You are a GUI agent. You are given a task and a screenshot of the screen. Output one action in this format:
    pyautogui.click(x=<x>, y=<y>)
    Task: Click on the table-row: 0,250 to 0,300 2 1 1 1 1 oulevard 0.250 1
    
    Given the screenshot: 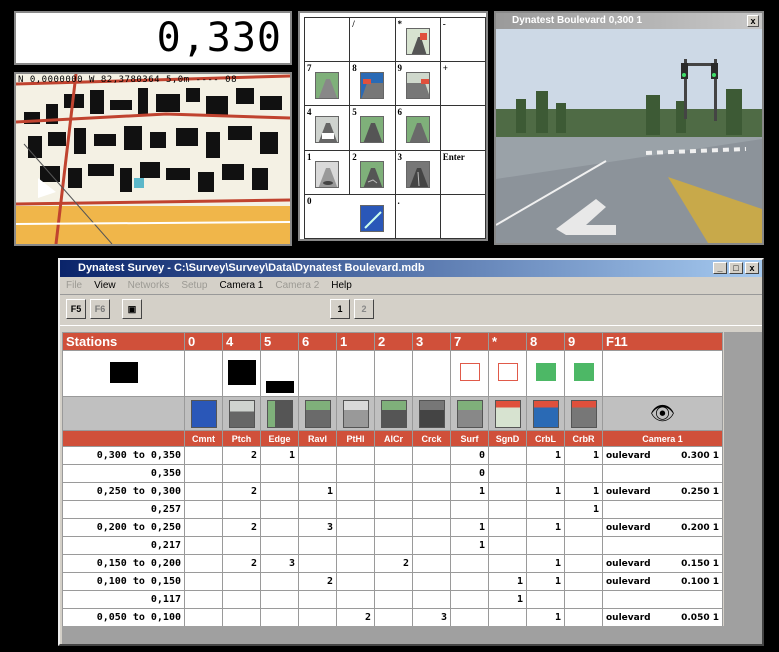 What is the action you would take?
    pyautogui.click(x=392, y=491)
    